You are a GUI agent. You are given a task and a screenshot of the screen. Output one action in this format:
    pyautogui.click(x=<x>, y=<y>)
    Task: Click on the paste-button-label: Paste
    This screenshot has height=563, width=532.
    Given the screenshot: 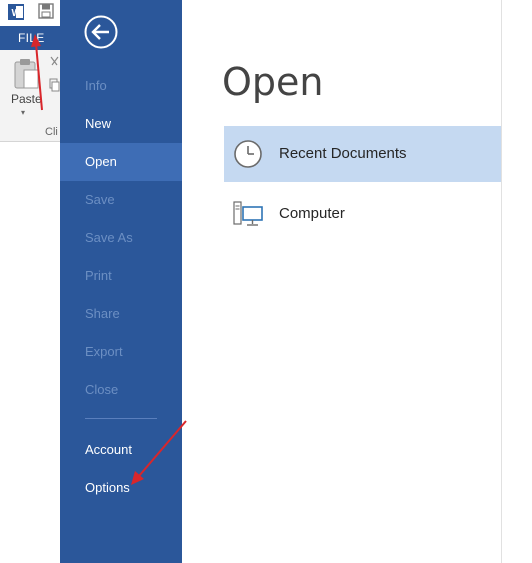 What is the action you would take?
    pyautogui.click(x=26, y=99)
    